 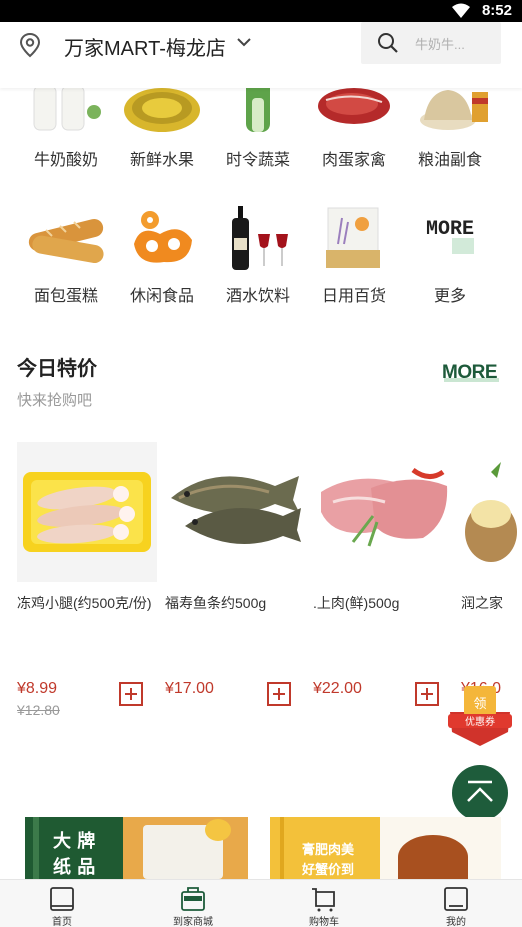 What do you see at coordinates (385, 848) in the screenshot?
I see `promo-banner: 膏肥肉美 好蟹价到` at bounding box center [385, 848].